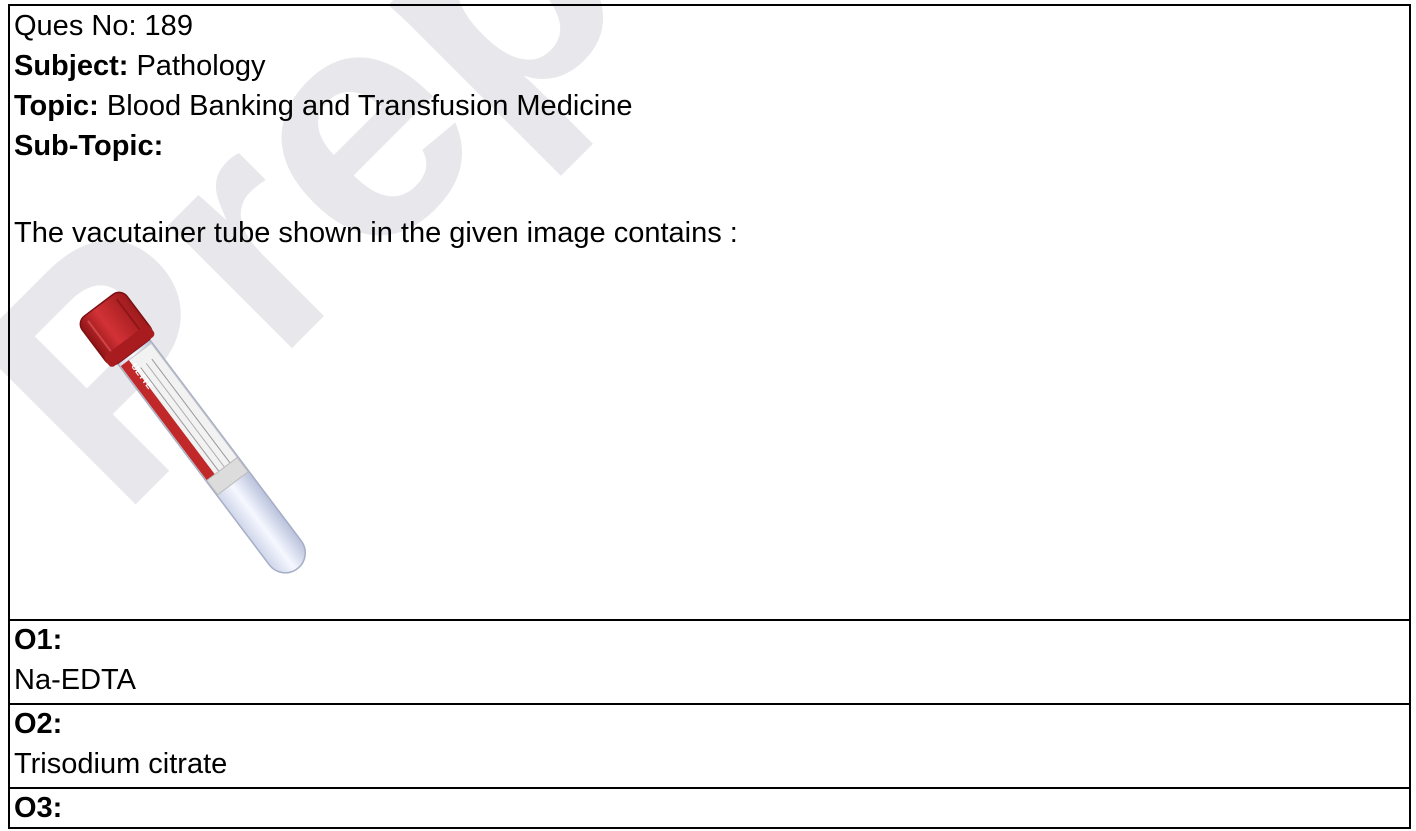 This screenshot has height=831, width=1416. Describe the element at coordinates (56, 106) in the screenshot. I see `topic-label: Topic:` at that location.